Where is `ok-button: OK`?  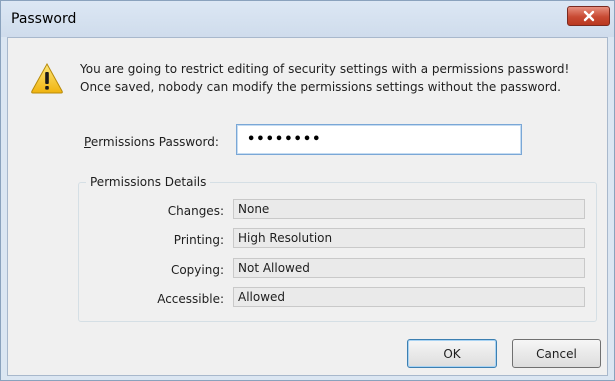 ok-button: OK is located at coordinates (452, 353).